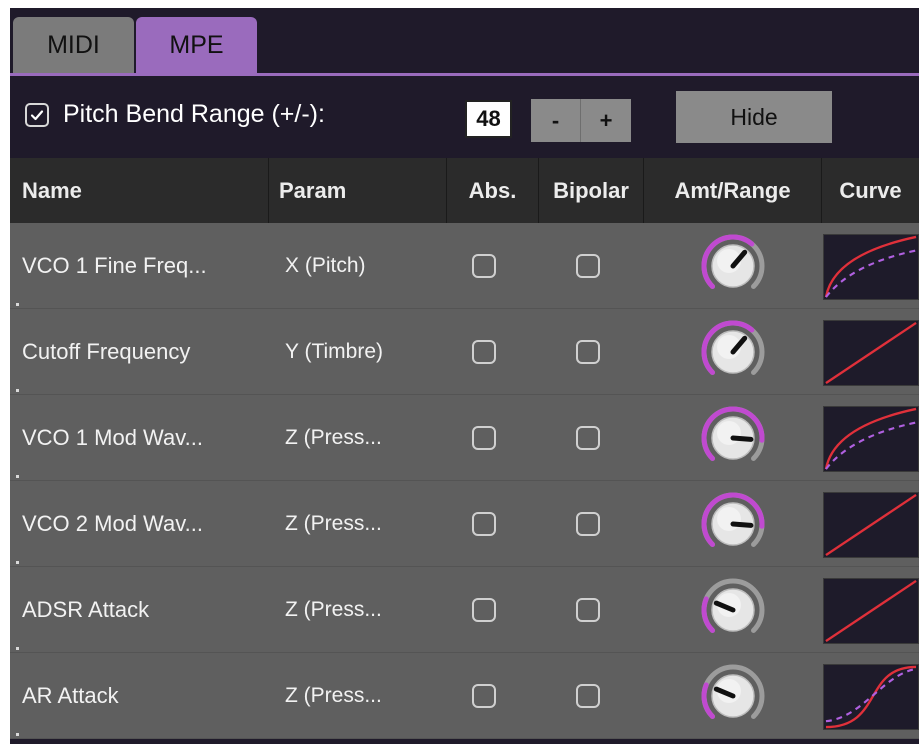  What do you see at coordinates (556, 120) in the screenshot?
I see `pitch-bend-decrement-button: -` at bounding box center [556, 120].